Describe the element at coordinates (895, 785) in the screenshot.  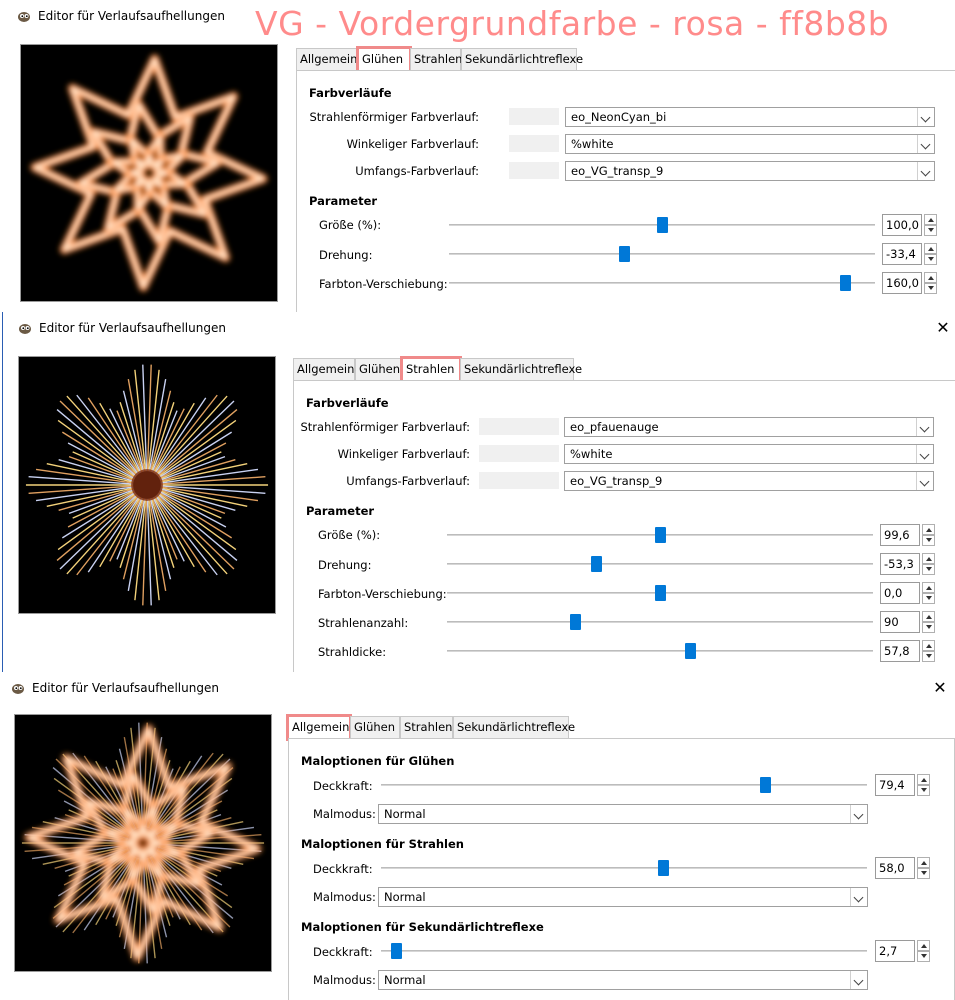
I see `spin-value: 79,4` at that location.